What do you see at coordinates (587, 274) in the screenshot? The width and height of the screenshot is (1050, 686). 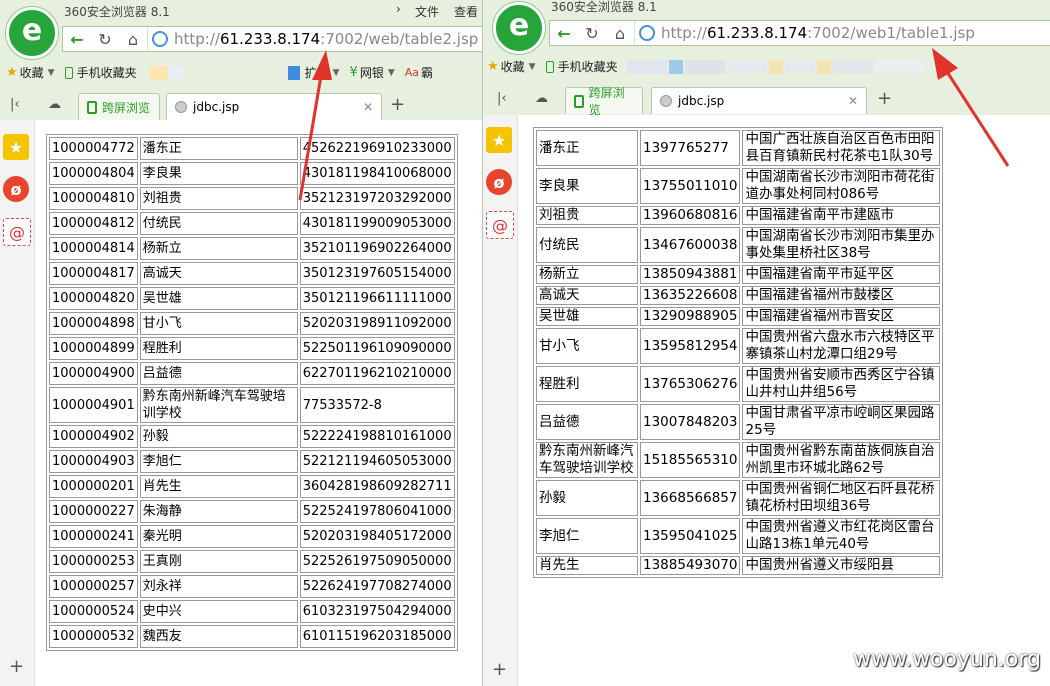 I see `table-cell-name: 杨新立` at bounding box center [587, 274].